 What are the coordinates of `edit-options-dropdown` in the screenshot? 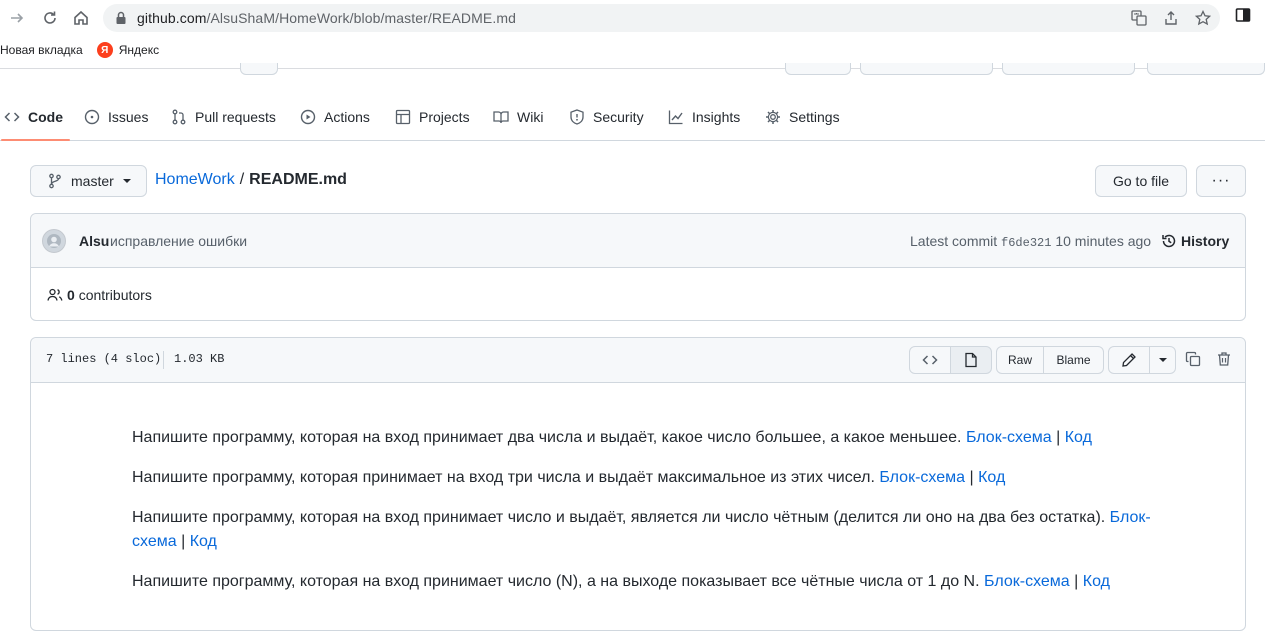 It's located at (1162, 360).